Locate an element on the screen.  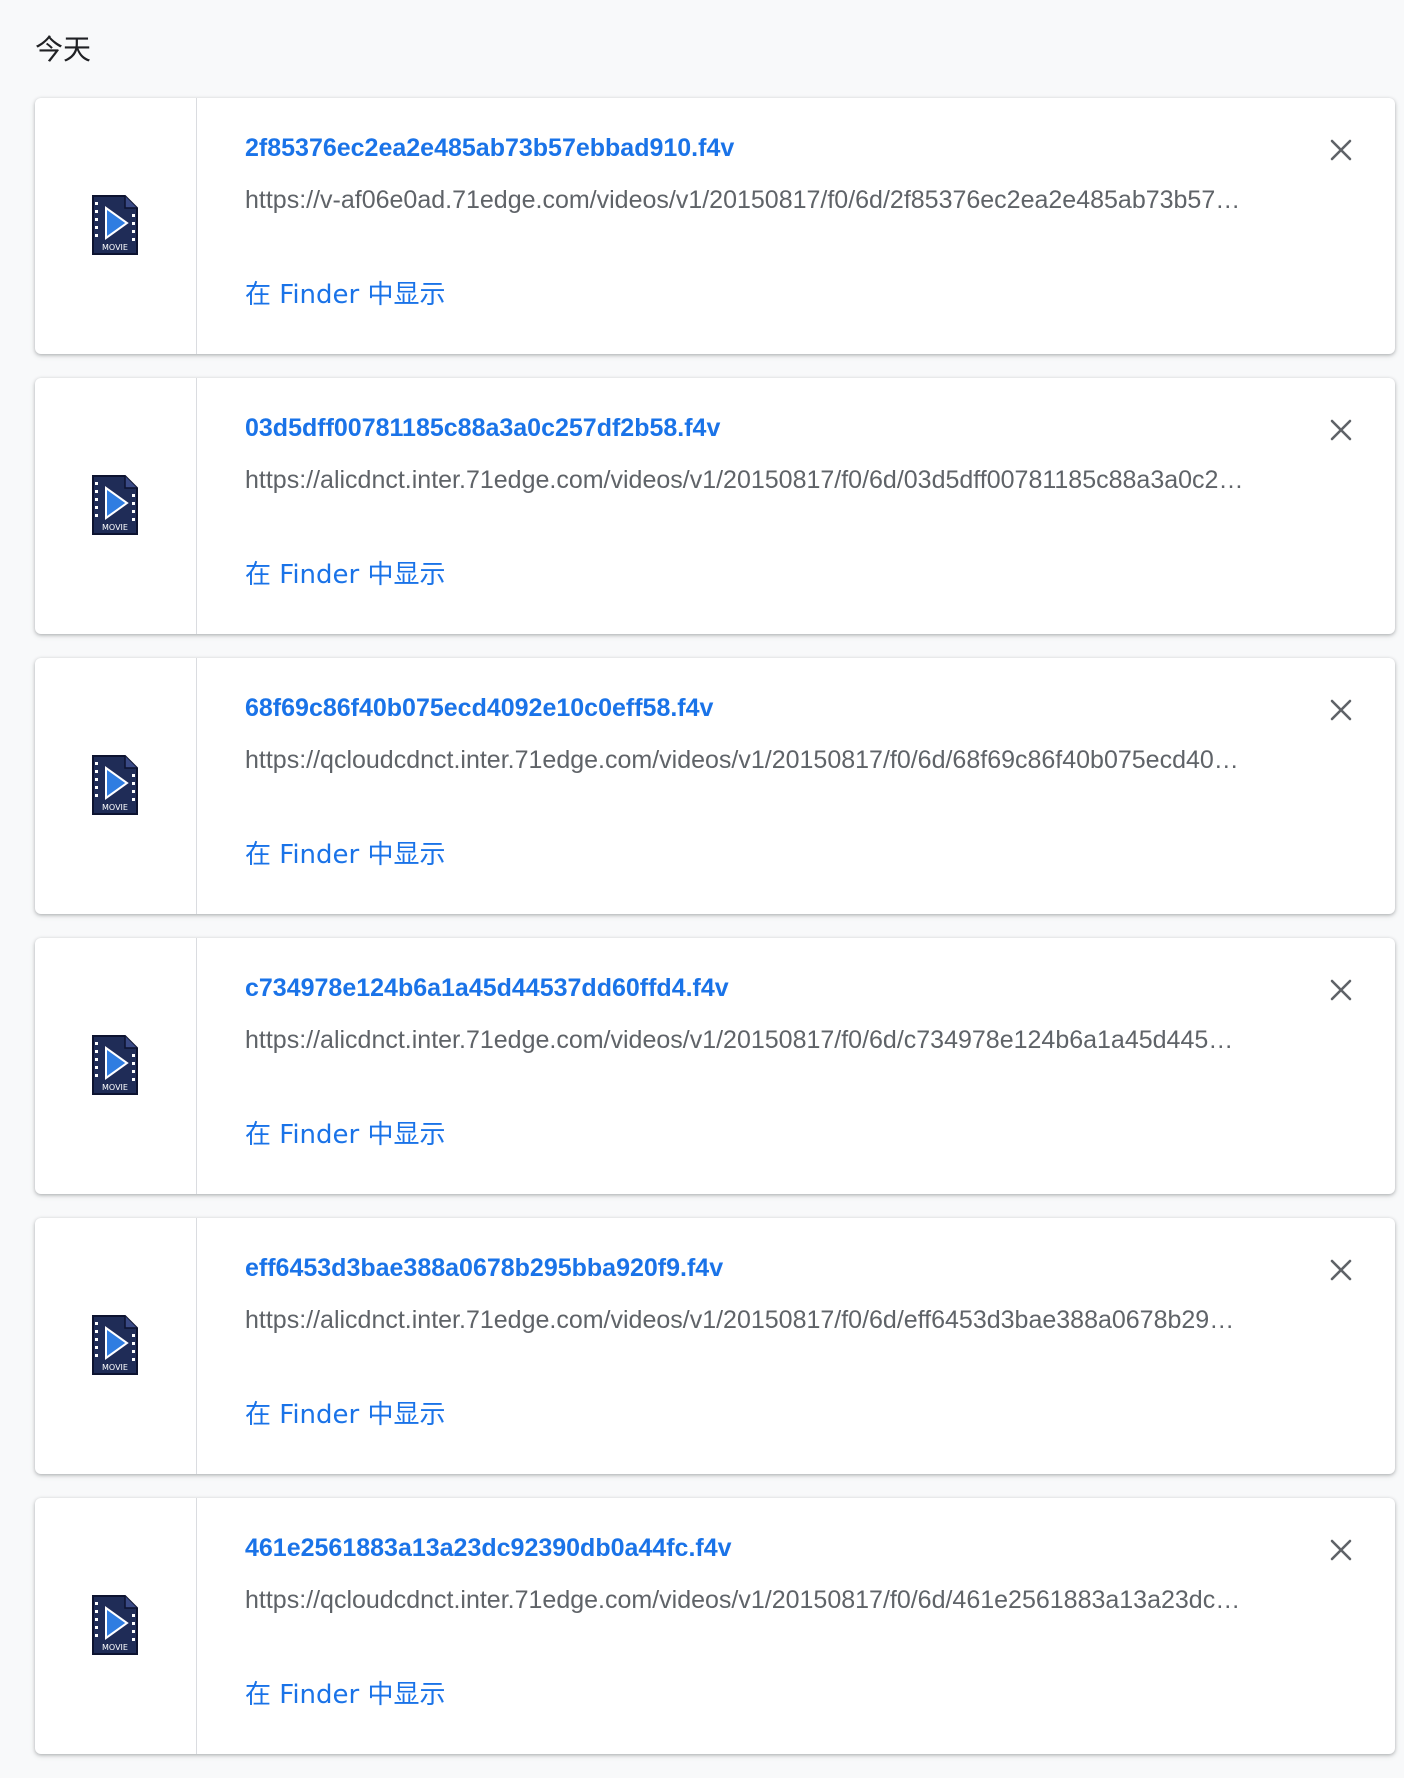
file-name-link: c734978e124b6a1a45d44537dd60ffd4.f4v is located at coordinates (487, 988).